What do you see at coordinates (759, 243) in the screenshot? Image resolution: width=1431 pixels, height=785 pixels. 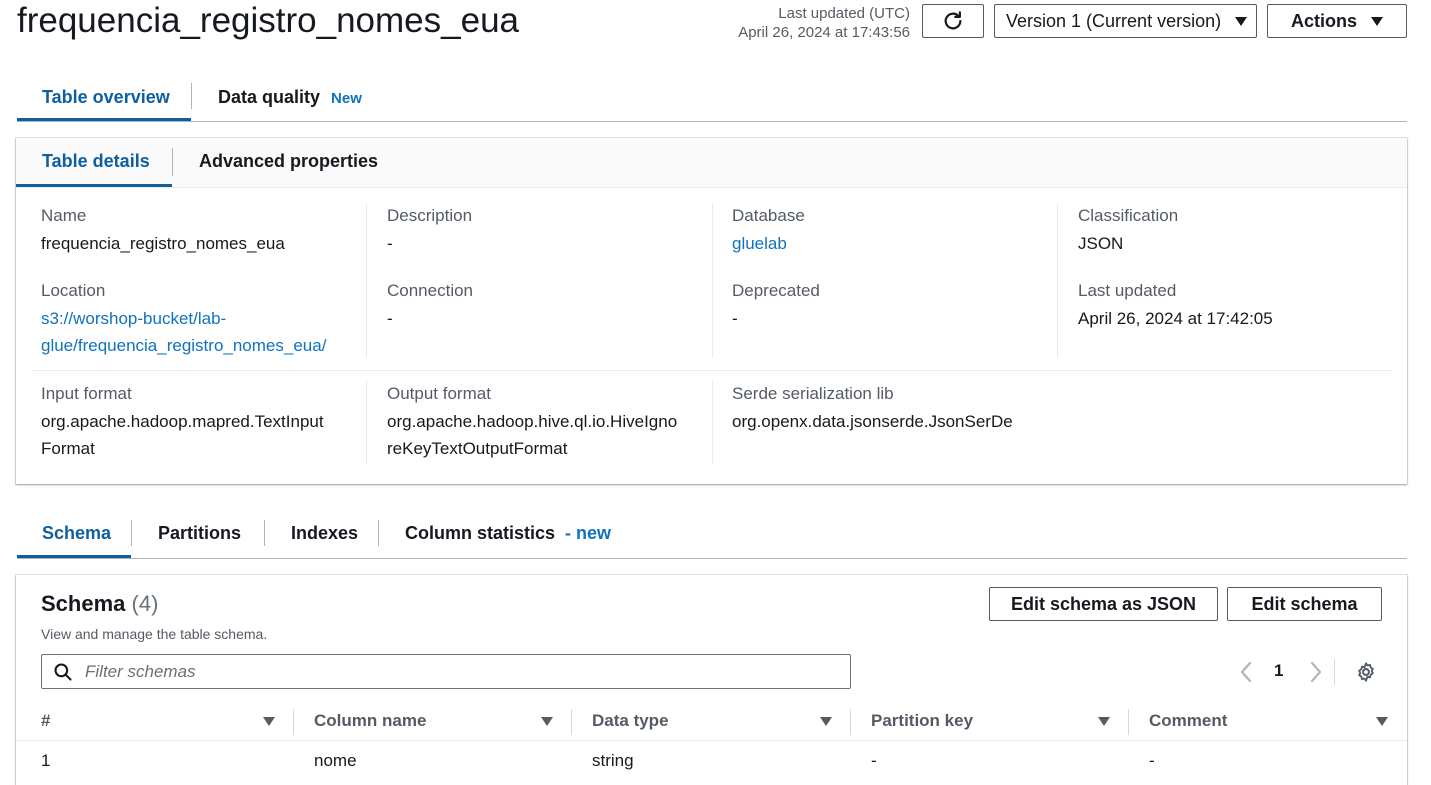 I see `database-link: gluelab` at bounding box center [759, 243].